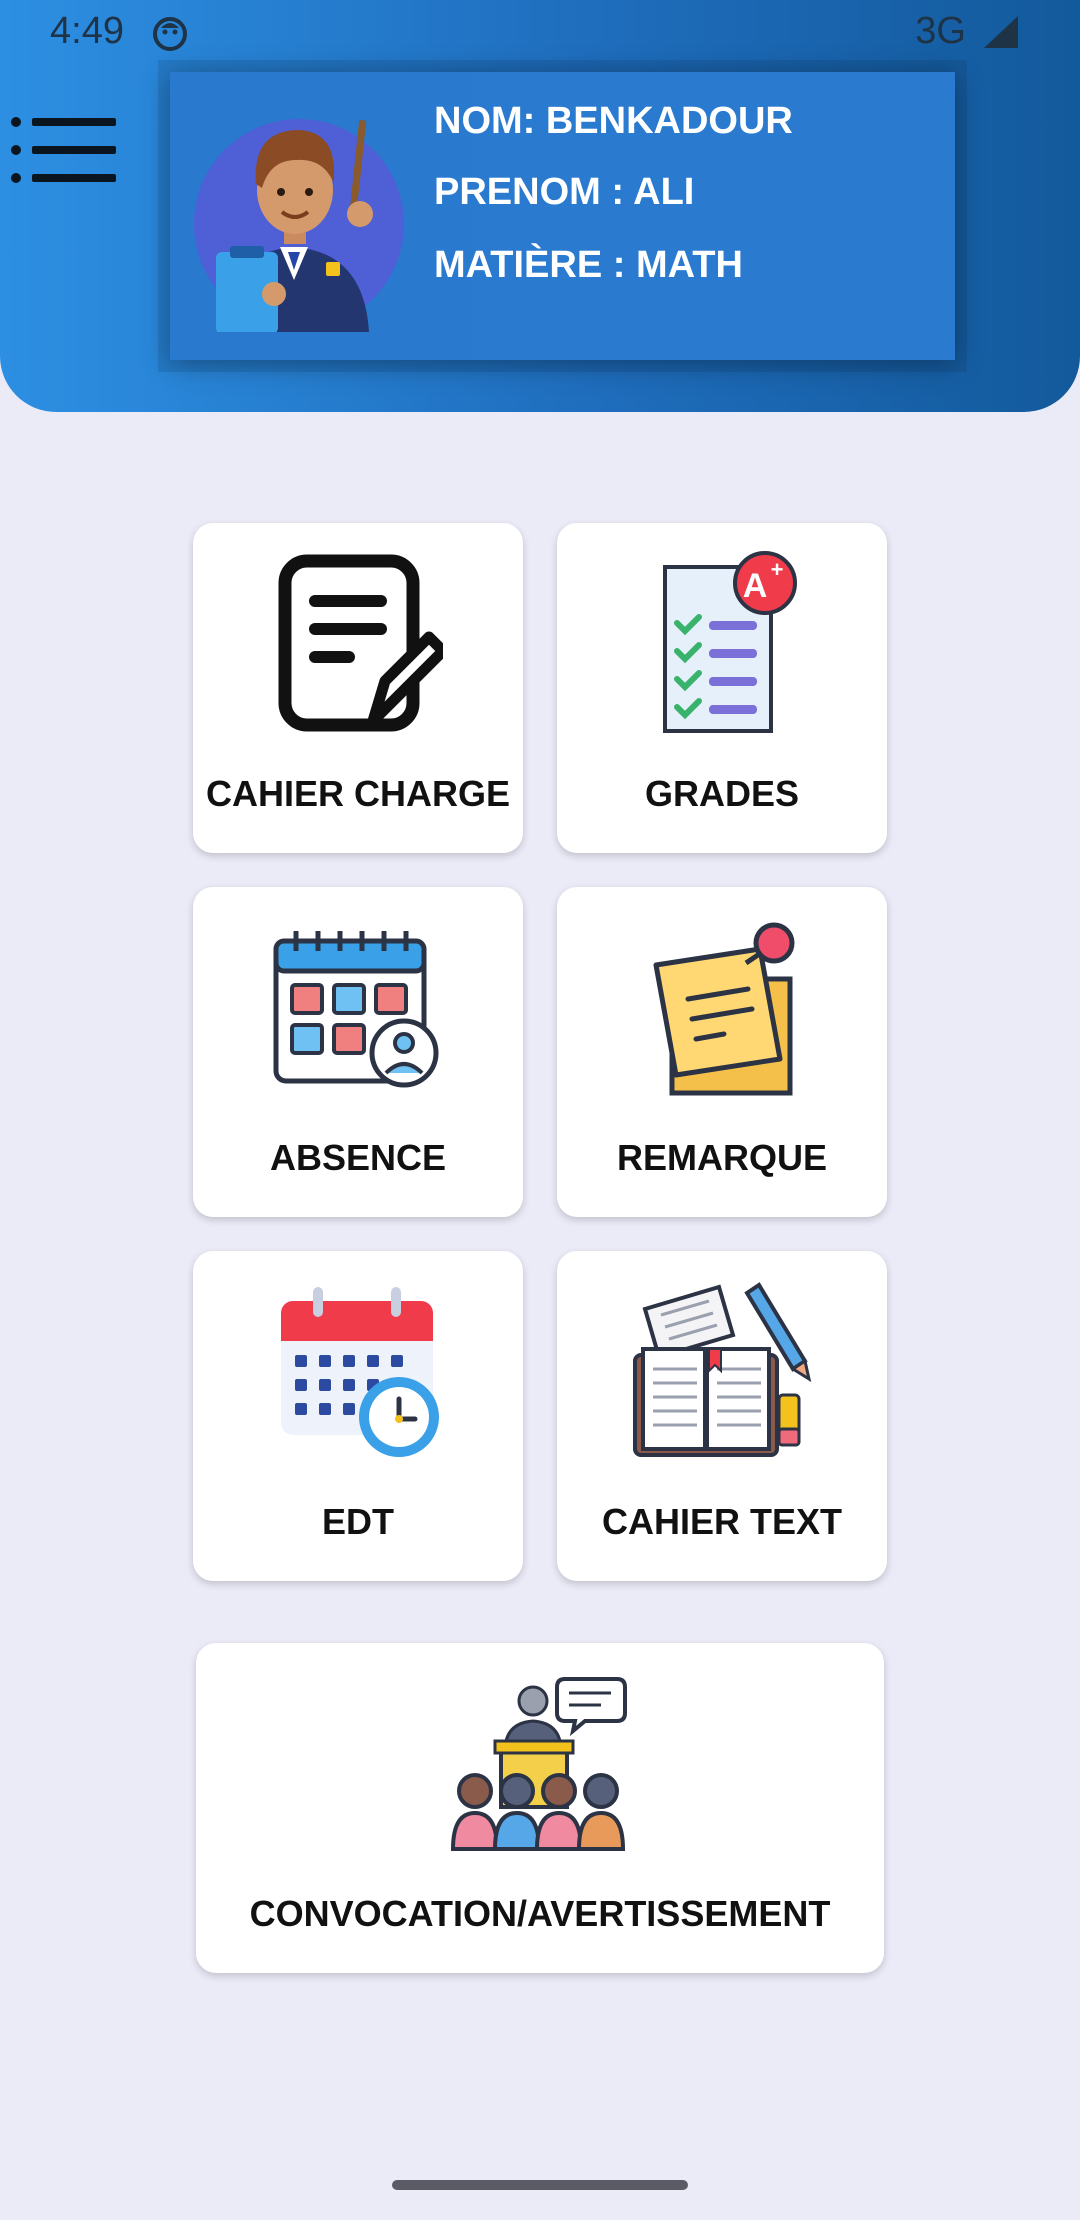 This screenshot has height=2220, width=1080. I want to click on tile-cahier-charge: CAHIER CHARGE, so click(358, 688).